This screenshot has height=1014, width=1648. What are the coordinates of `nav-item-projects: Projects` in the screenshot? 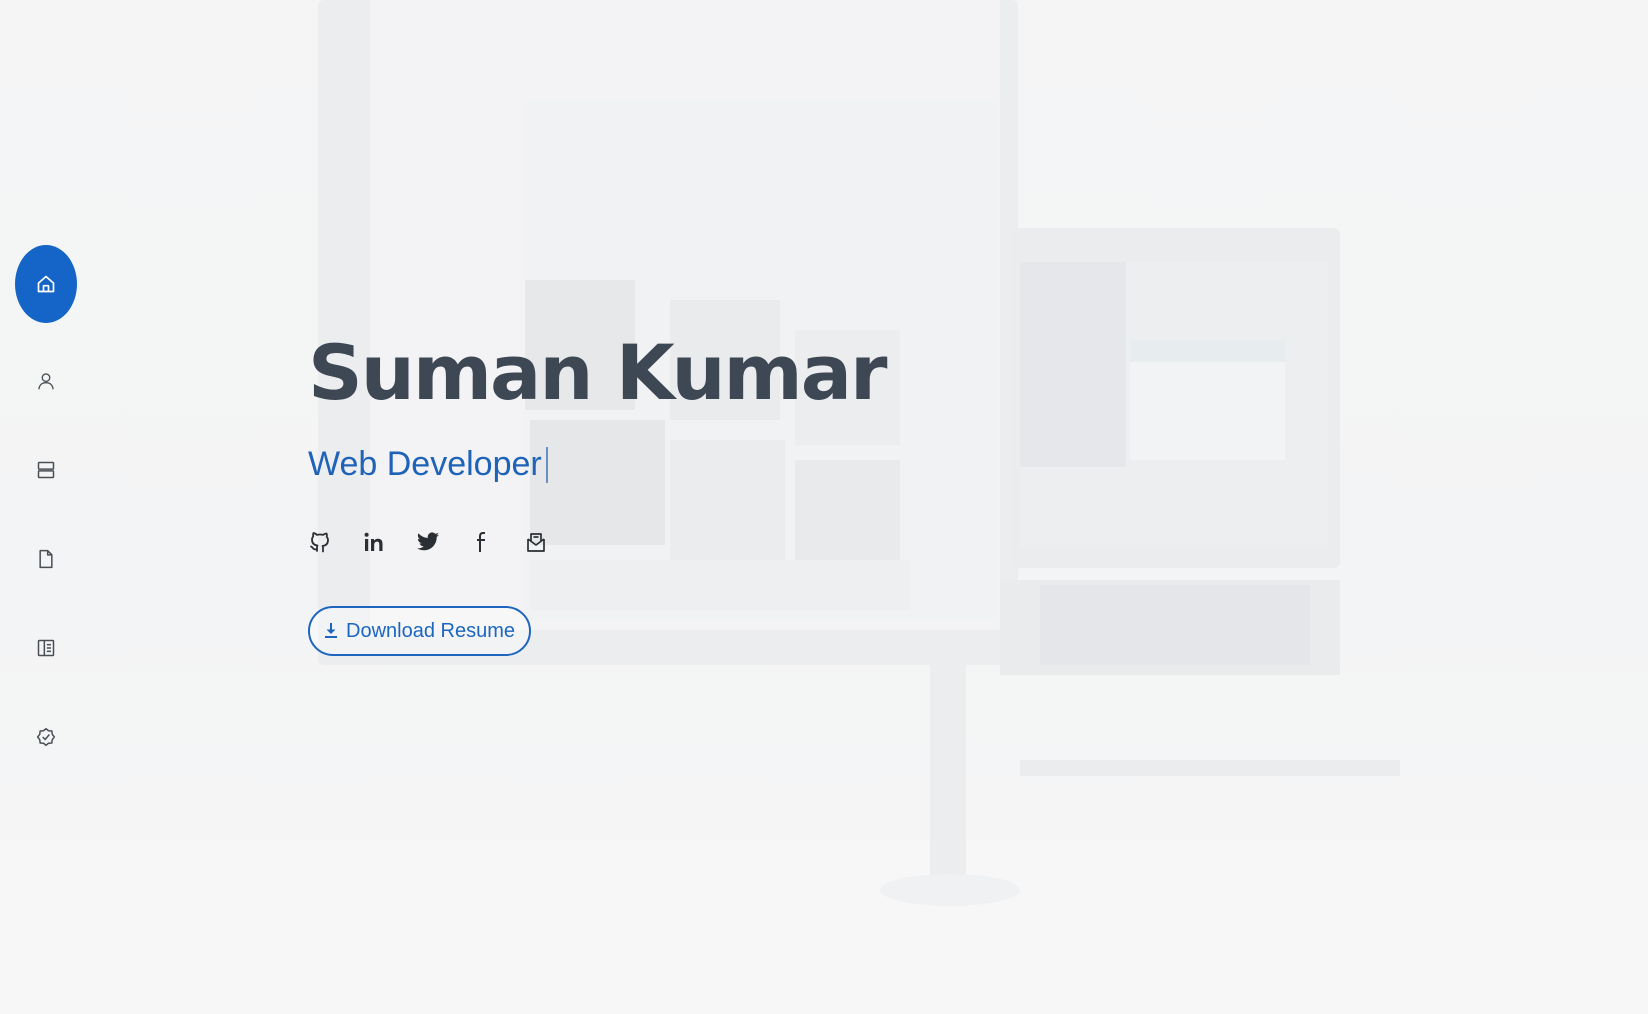 It's located at (46, 559).